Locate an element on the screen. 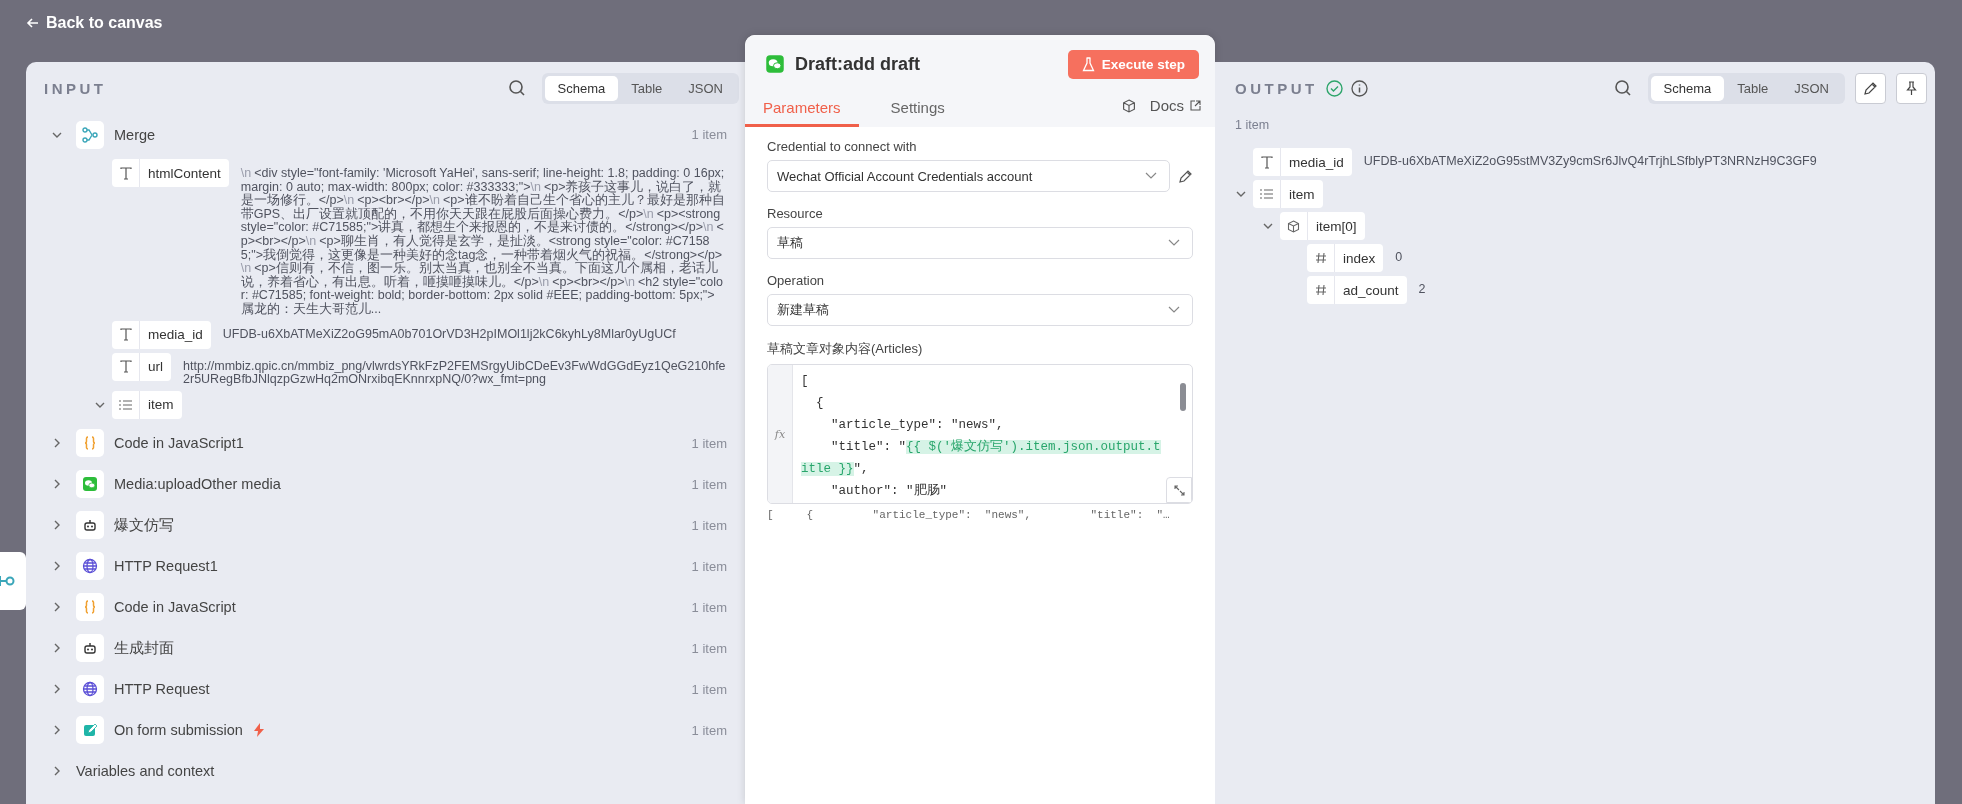 This screenshot has width=1962, height=804. field-pill: url is located at coordinates (141, 366).